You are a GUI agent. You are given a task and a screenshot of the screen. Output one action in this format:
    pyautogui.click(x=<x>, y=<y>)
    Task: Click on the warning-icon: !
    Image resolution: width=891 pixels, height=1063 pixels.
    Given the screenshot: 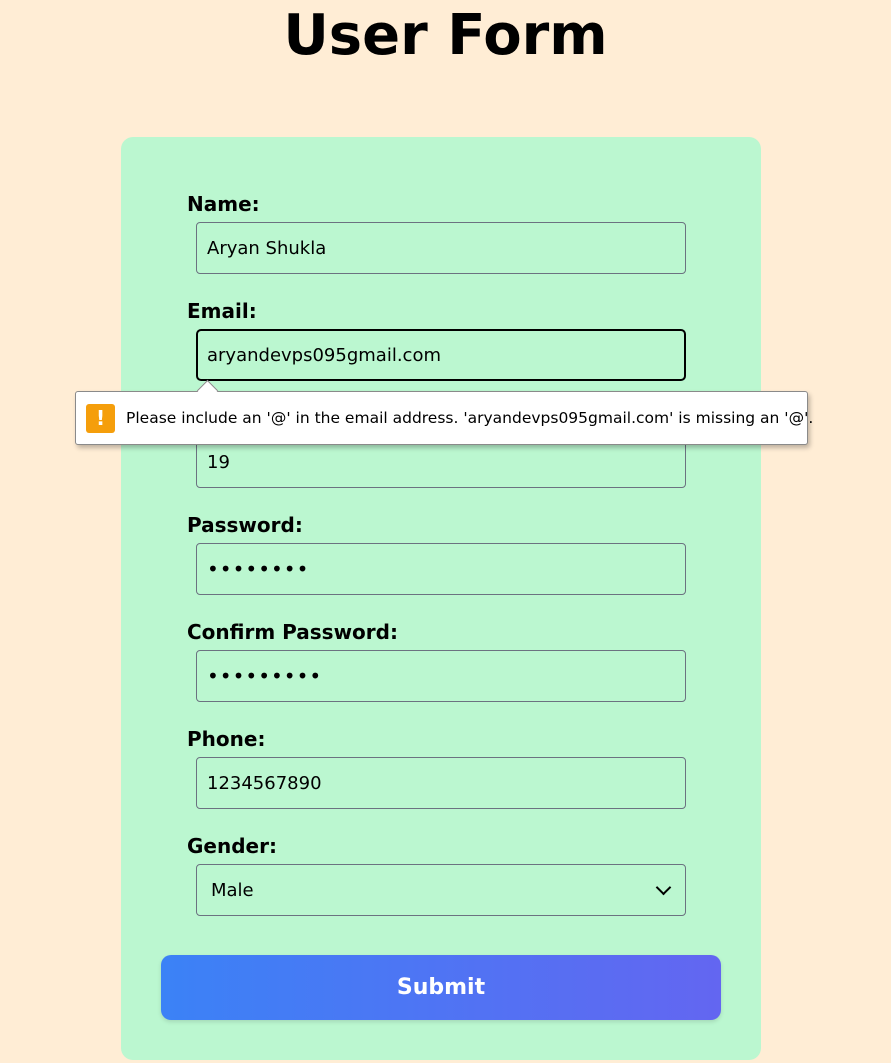 What is the action you would take?
    pyautogui.click(x=100, y=418)
    